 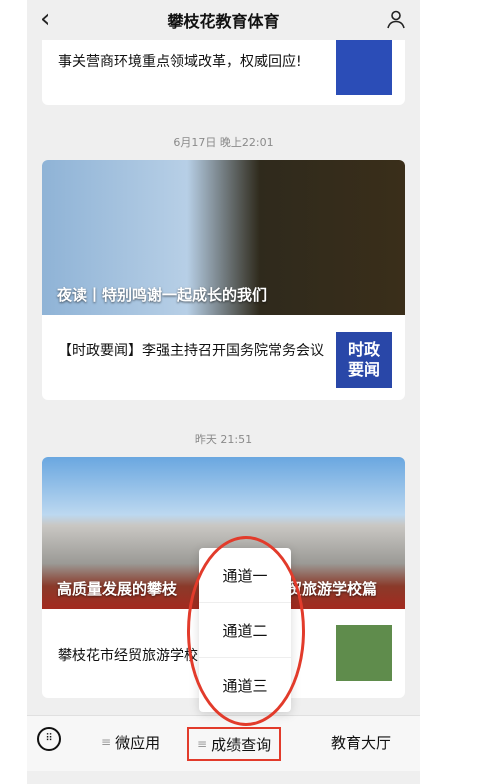 I want to click on menu-tab-micro-apps: ≡ 微应用, so click(x=130, y=742).